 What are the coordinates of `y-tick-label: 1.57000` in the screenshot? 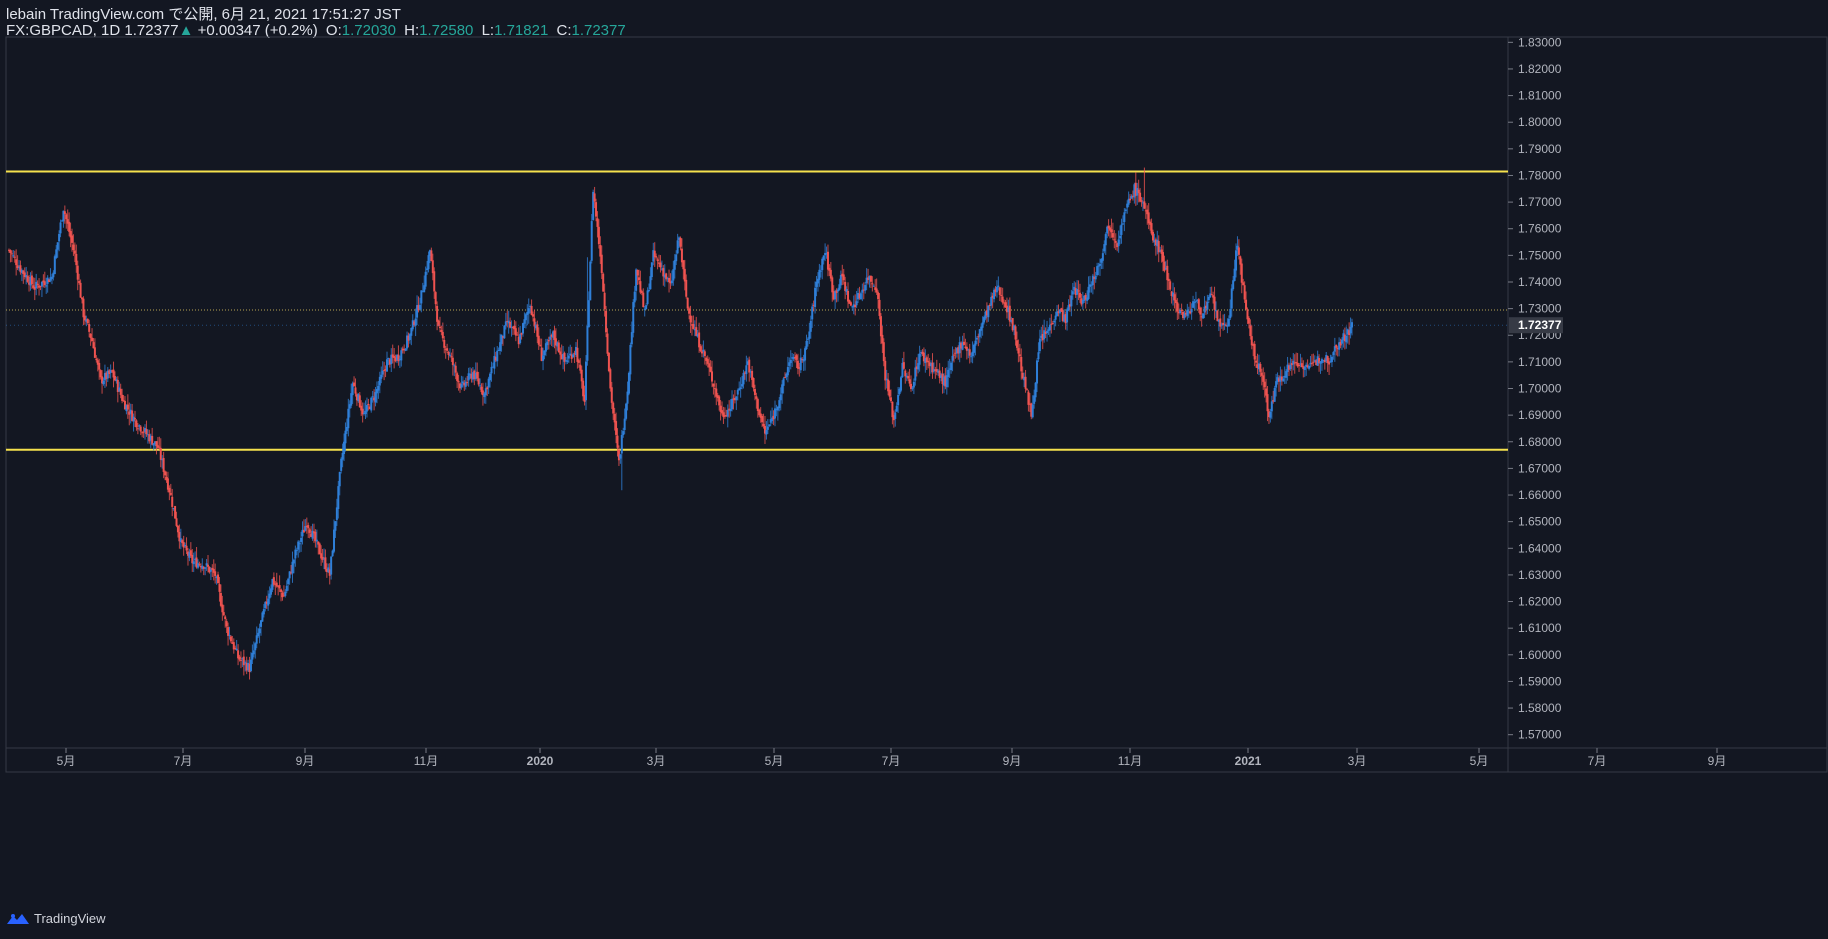 It's located at (1540, 735).